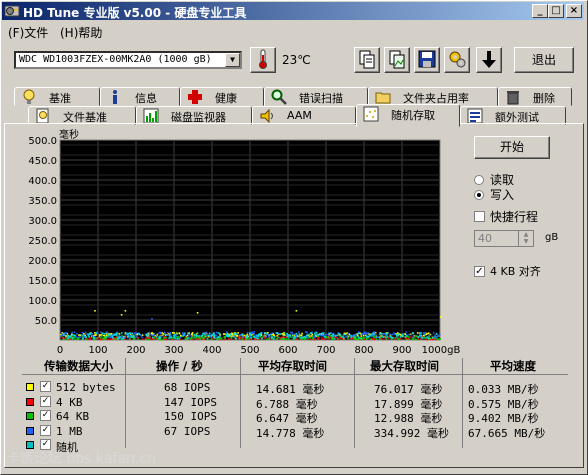 This screenshot has height=475, width=588. What do you see at coordinates (140, 96) in the screenshot?
I see `tab-info: 信息` at bounding box center [140, 96].